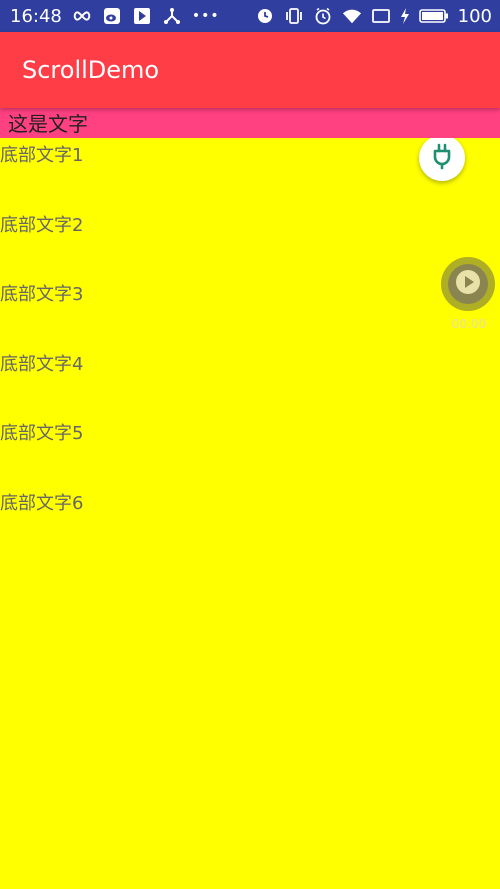 This screenshot has height=889, width=500. Describe the element at coordinates (250, 451) in the screenshot. I see `list-item: 底部文字5` at that location.